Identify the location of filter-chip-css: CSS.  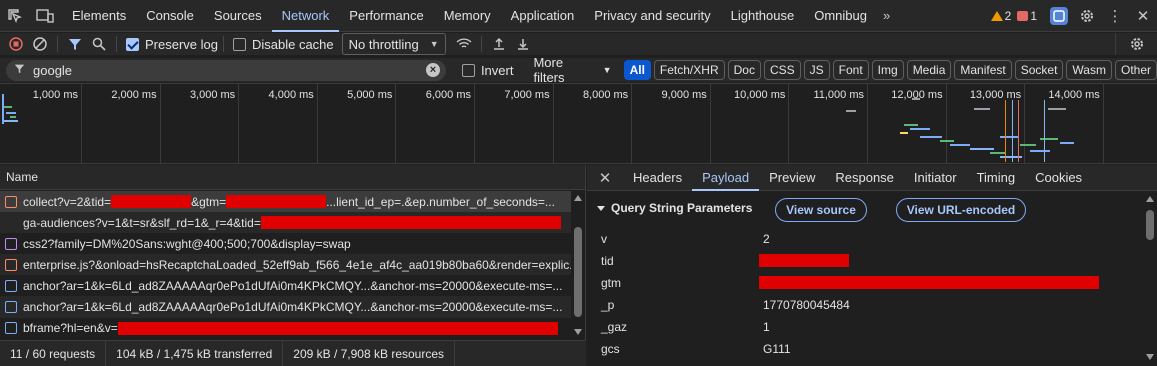
(782, 70).